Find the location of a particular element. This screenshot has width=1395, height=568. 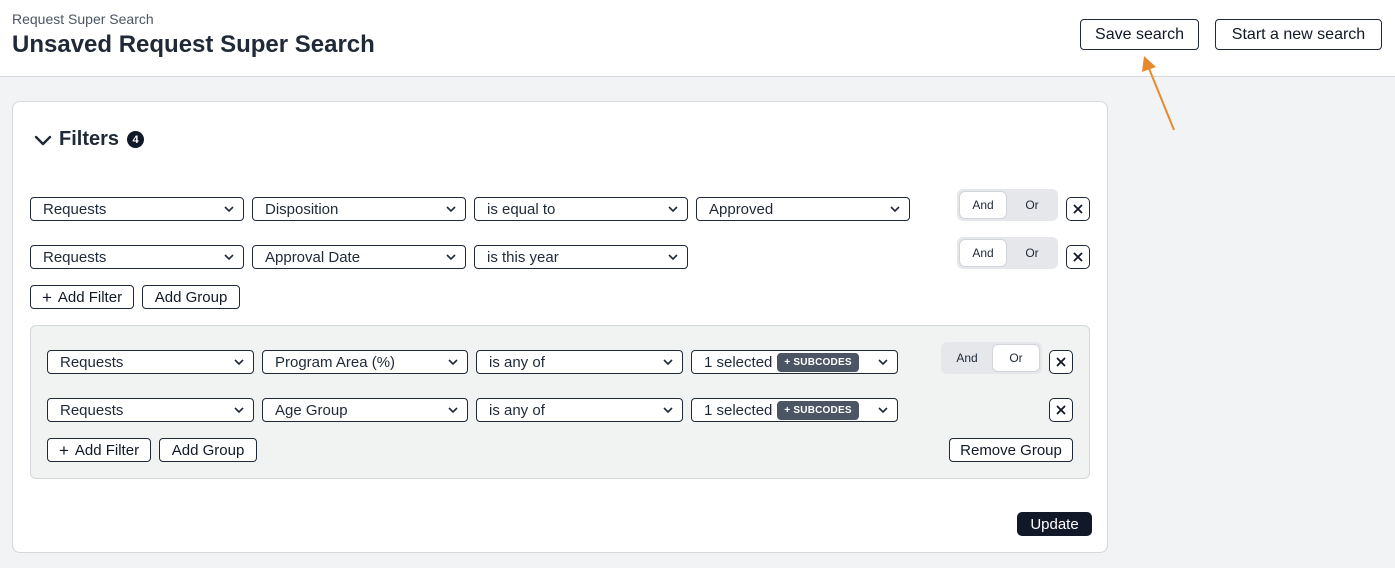

filters-toggle: Filters 4 is located at coordinates (89, 139).